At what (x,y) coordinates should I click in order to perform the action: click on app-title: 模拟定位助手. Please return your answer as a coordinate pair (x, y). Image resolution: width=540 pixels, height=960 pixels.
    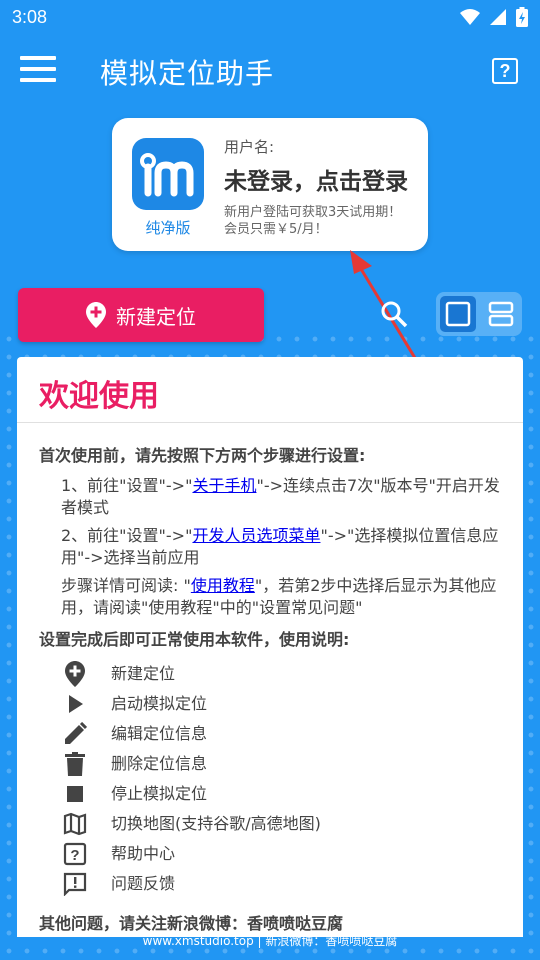
    Looking at the image, I should click on (187, 73).